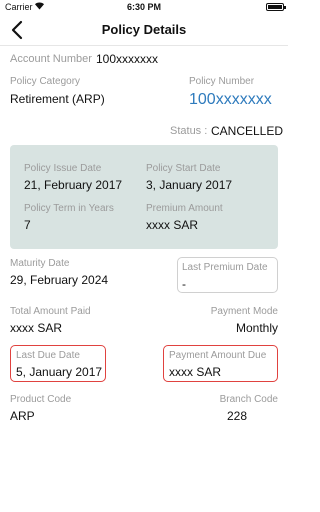 This screenshot has height=512, width=320. Describe the element at coordinates (222, 81) in the screenshot. I see `policy-number-label: Policy Number` at that location.